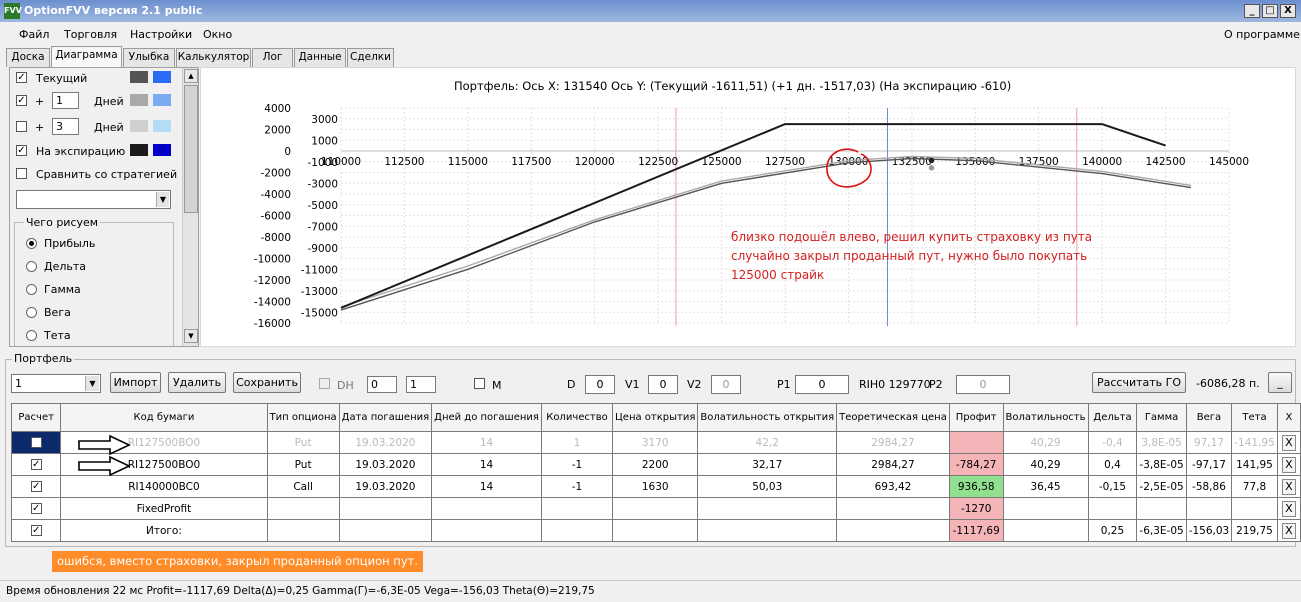 This screenshot has height=602, width=1301. I want to click on tab-calculator: Калькулятор, so click(213, 57).